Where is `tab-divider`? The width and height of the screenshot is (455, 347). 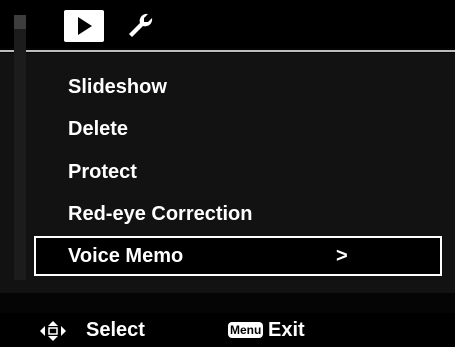
tab-divider is located at coordinates (227, 51).